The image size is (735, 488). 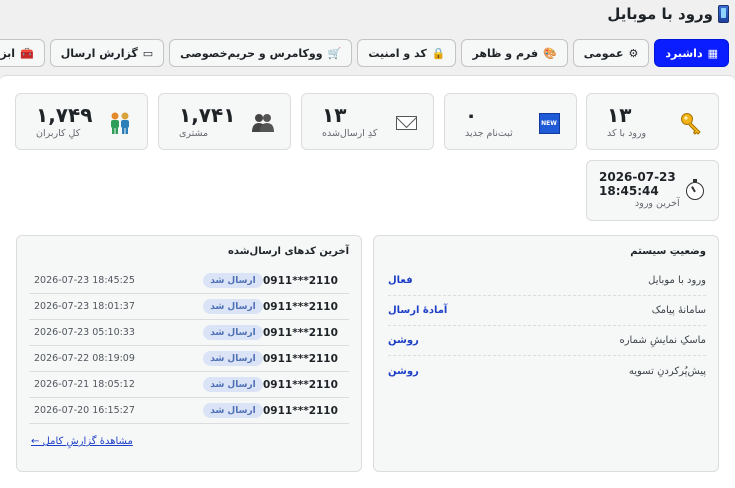 I want to click on page-title: ورود با موبایل, so click(x=660, y=14).